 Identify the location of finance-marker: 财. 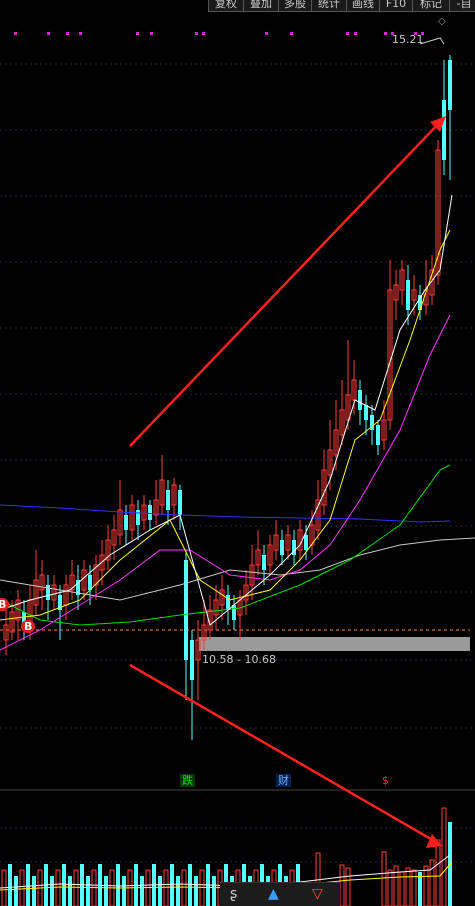
(283, 780).